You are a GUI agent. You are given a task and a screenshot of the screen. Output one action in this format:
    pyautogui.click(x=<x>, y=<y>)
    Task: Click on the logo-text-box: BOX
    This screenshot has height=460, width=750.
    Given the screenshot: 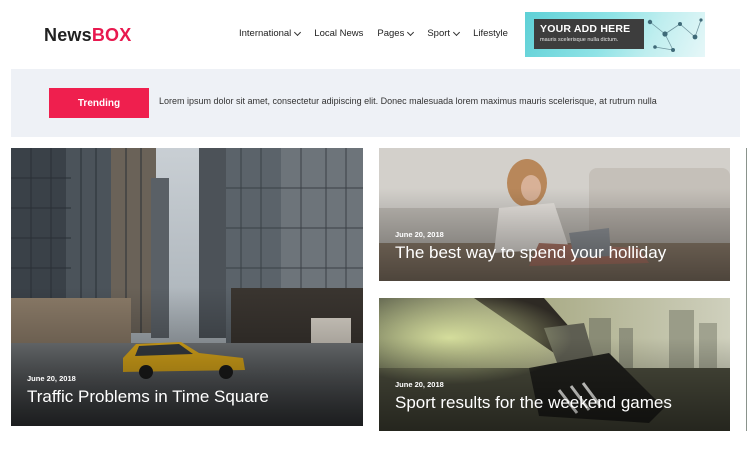 What is the action you would take?
    pyautogui.click(x=111, y=35)
    